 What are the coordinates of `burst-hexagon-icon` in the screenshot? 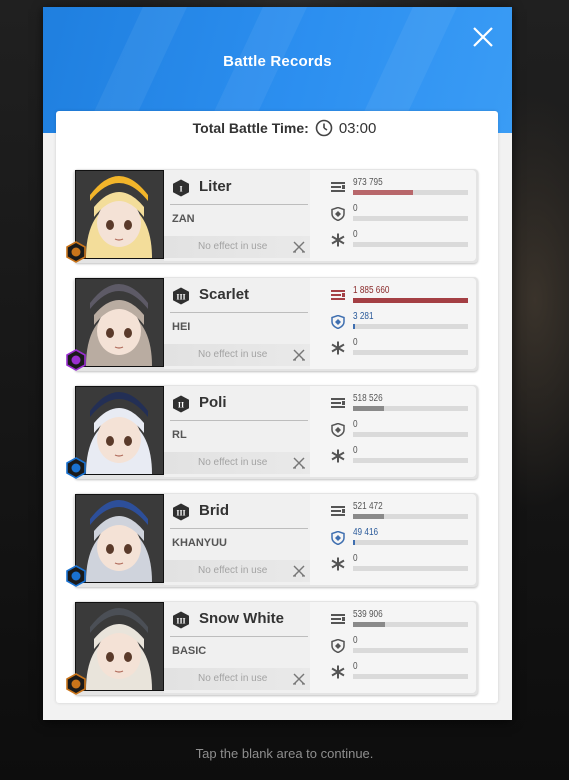 It's located at (75, 684).